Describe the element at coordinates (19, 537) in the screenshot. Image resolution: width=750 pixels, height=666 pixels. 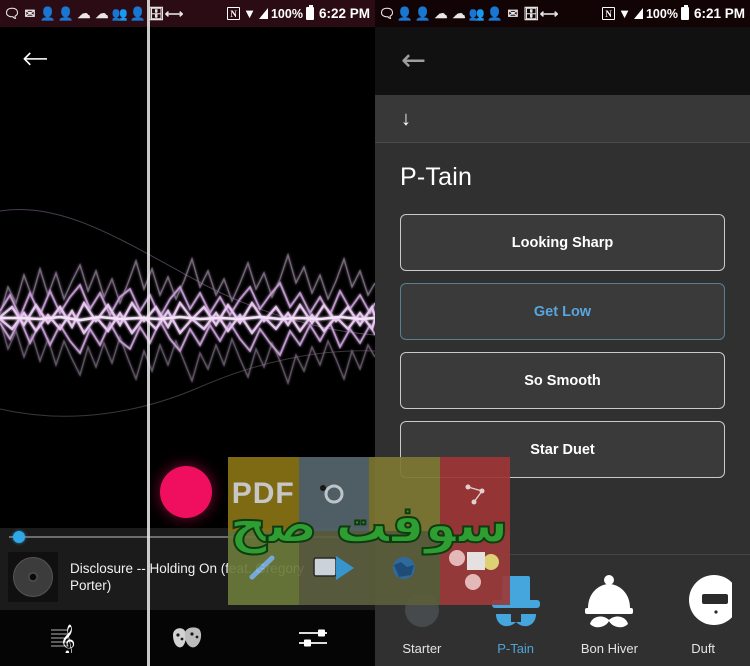
I see `seek-thumb` at that location.